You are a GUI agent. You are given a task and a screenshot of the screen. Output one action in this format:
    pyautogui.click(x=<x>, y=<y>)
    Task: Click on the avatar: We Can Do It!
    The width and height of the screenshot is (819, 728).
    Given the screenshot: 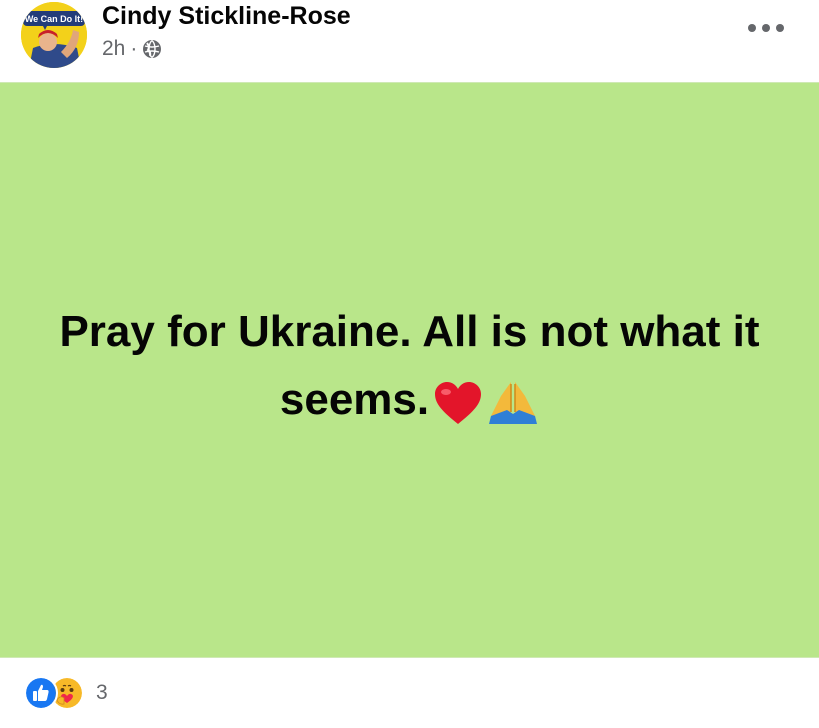 What is the action you would take?
    pyautogui.click(x=54, y=35)
    